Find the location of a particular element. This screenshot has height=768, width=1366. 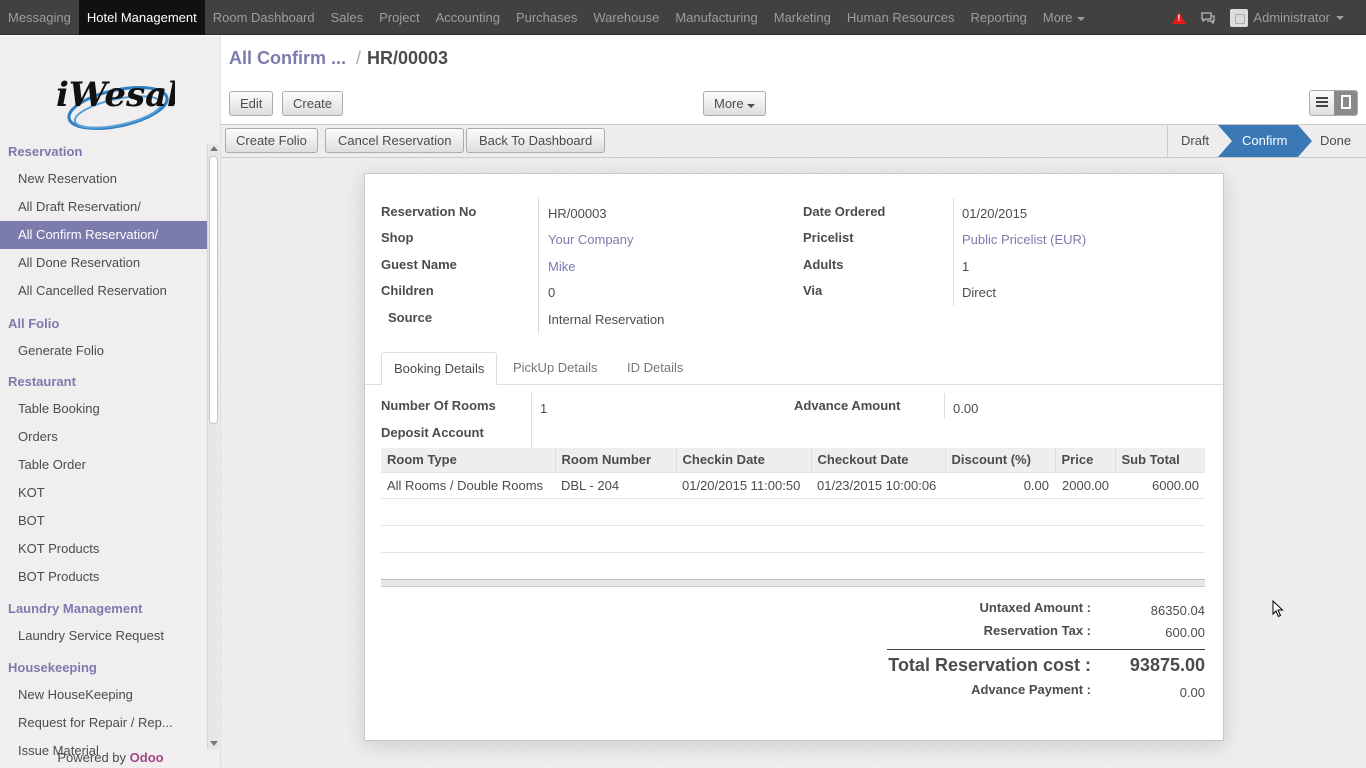

topbar-right: Administrator is located at coordinates (1269, 17).